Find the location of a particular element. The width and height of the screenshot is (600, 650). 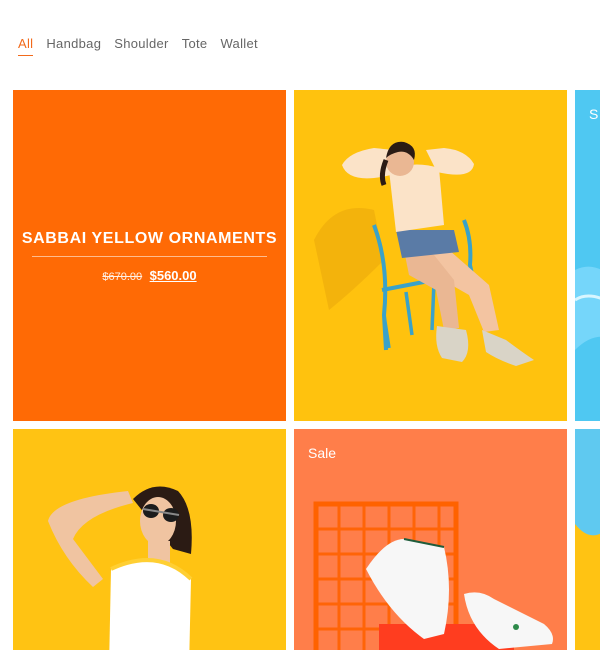

category-tabs: All Handbag Shoulder Tote Wallet is located at coordinates (138, 46).